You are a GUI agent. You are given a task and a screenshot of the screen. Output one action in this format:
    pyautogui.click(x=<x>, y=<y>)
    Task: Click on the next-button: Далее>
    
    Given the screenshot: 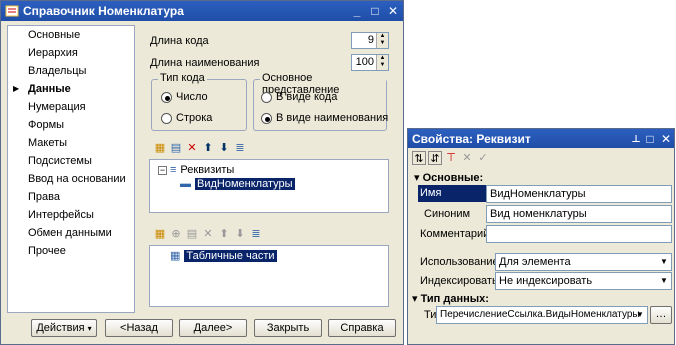 What is the action you would take?
    pyautogui.click(x=213, y=328)
    